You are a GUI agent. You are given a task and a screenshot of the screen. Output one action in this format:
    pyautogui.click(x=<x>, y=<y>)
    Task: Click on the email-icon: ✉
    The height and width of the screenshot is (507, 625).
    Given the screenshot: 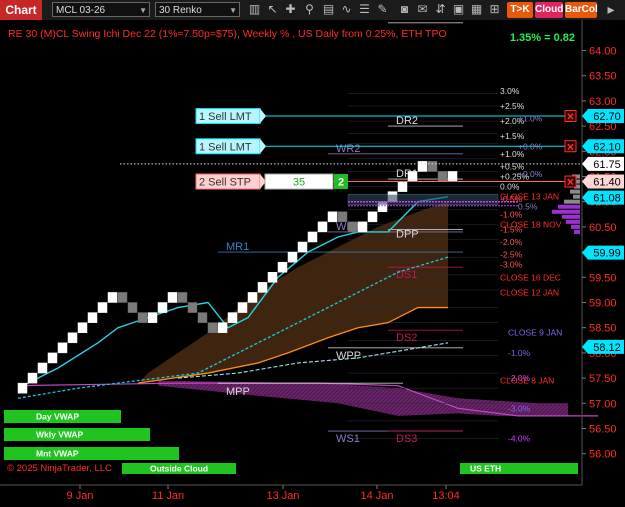 What is the action you would take?
    pyautogui.click(x=422, y=9)
    